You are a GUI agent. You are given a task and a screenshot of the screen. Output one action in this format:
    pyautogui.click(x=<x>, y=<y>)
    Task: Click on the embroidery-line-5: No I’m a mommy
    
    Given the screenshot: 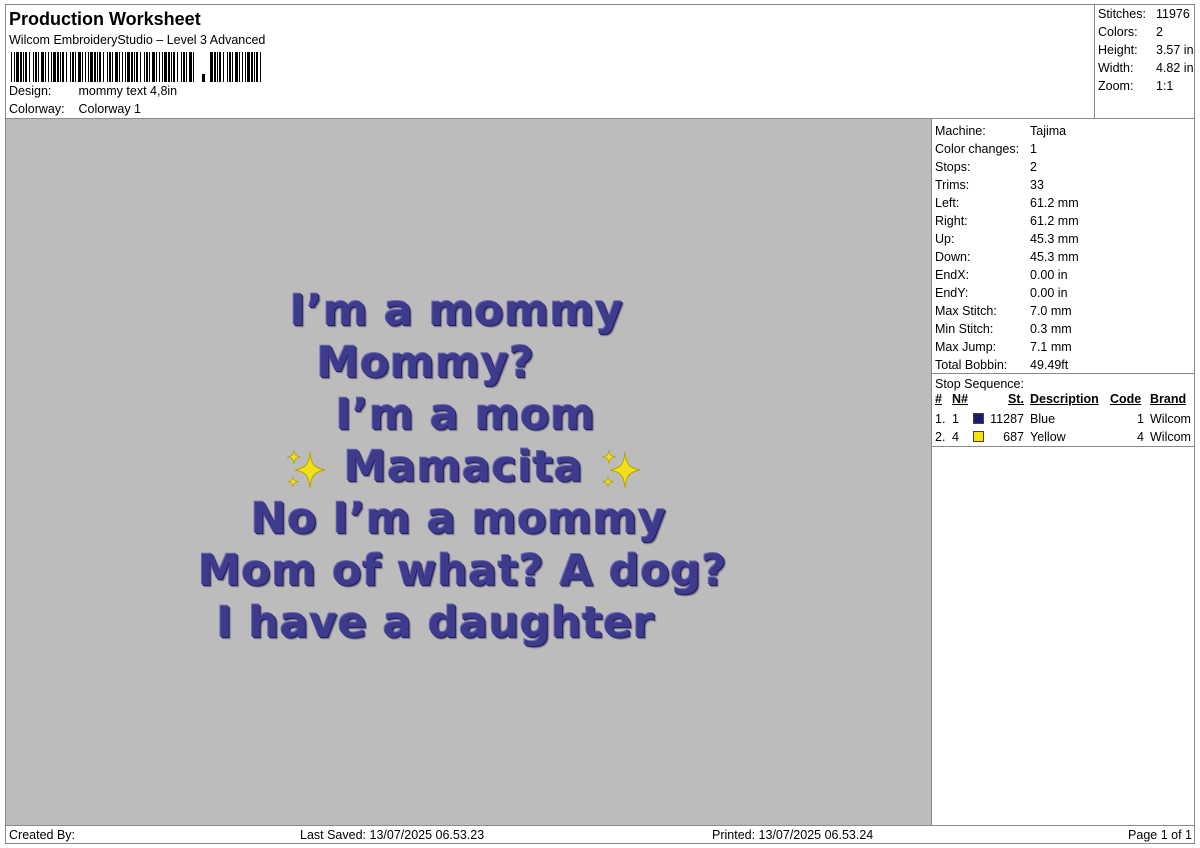 What is the action you would take?
    pyautogui.click(x=458, y=519)
    